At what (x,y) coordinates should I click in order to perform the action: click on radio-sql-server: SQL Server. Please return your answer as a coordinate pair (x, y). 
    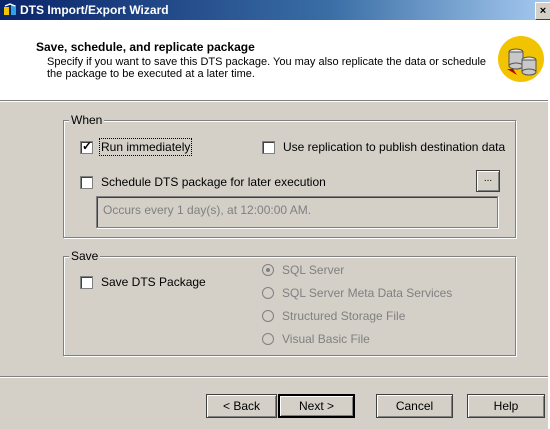
    Looking at the image, I should click on (303, 270).